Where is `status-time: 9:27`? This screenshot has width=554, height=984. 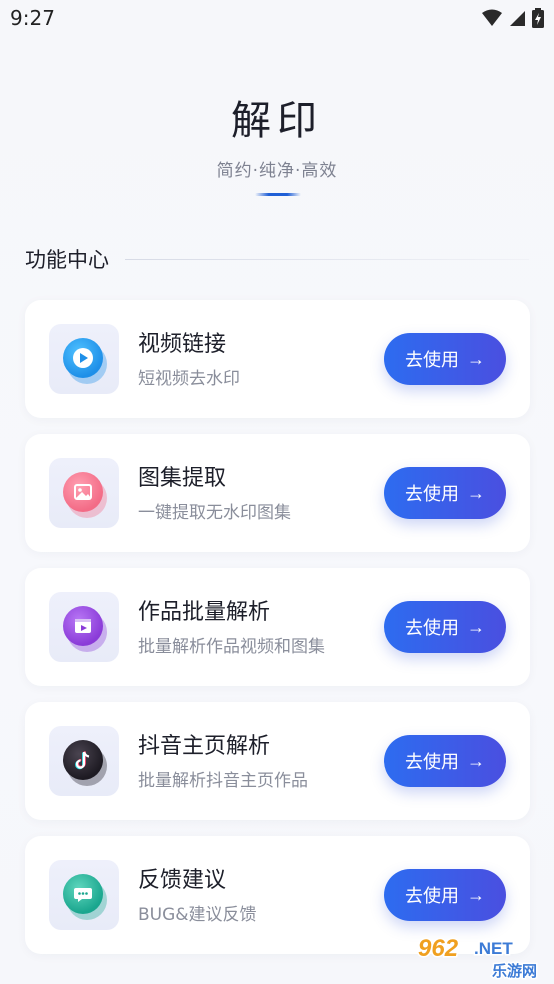 status-time: 9:27 is located at coordinates (32, 18).